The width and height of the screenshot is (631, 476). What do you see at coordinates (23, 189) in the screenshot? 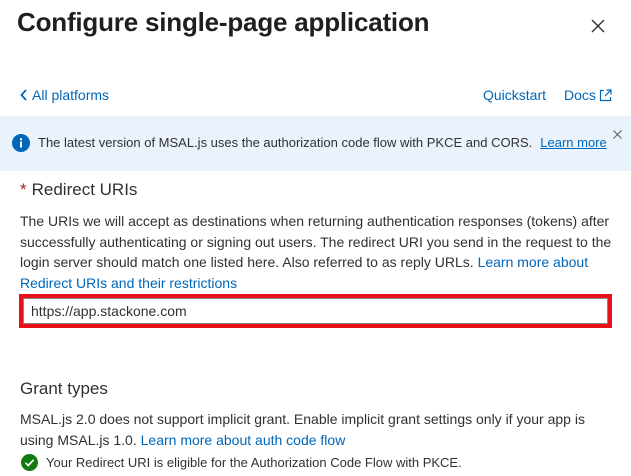
I see `required-indicator: *` at bounding box center [23, 189].